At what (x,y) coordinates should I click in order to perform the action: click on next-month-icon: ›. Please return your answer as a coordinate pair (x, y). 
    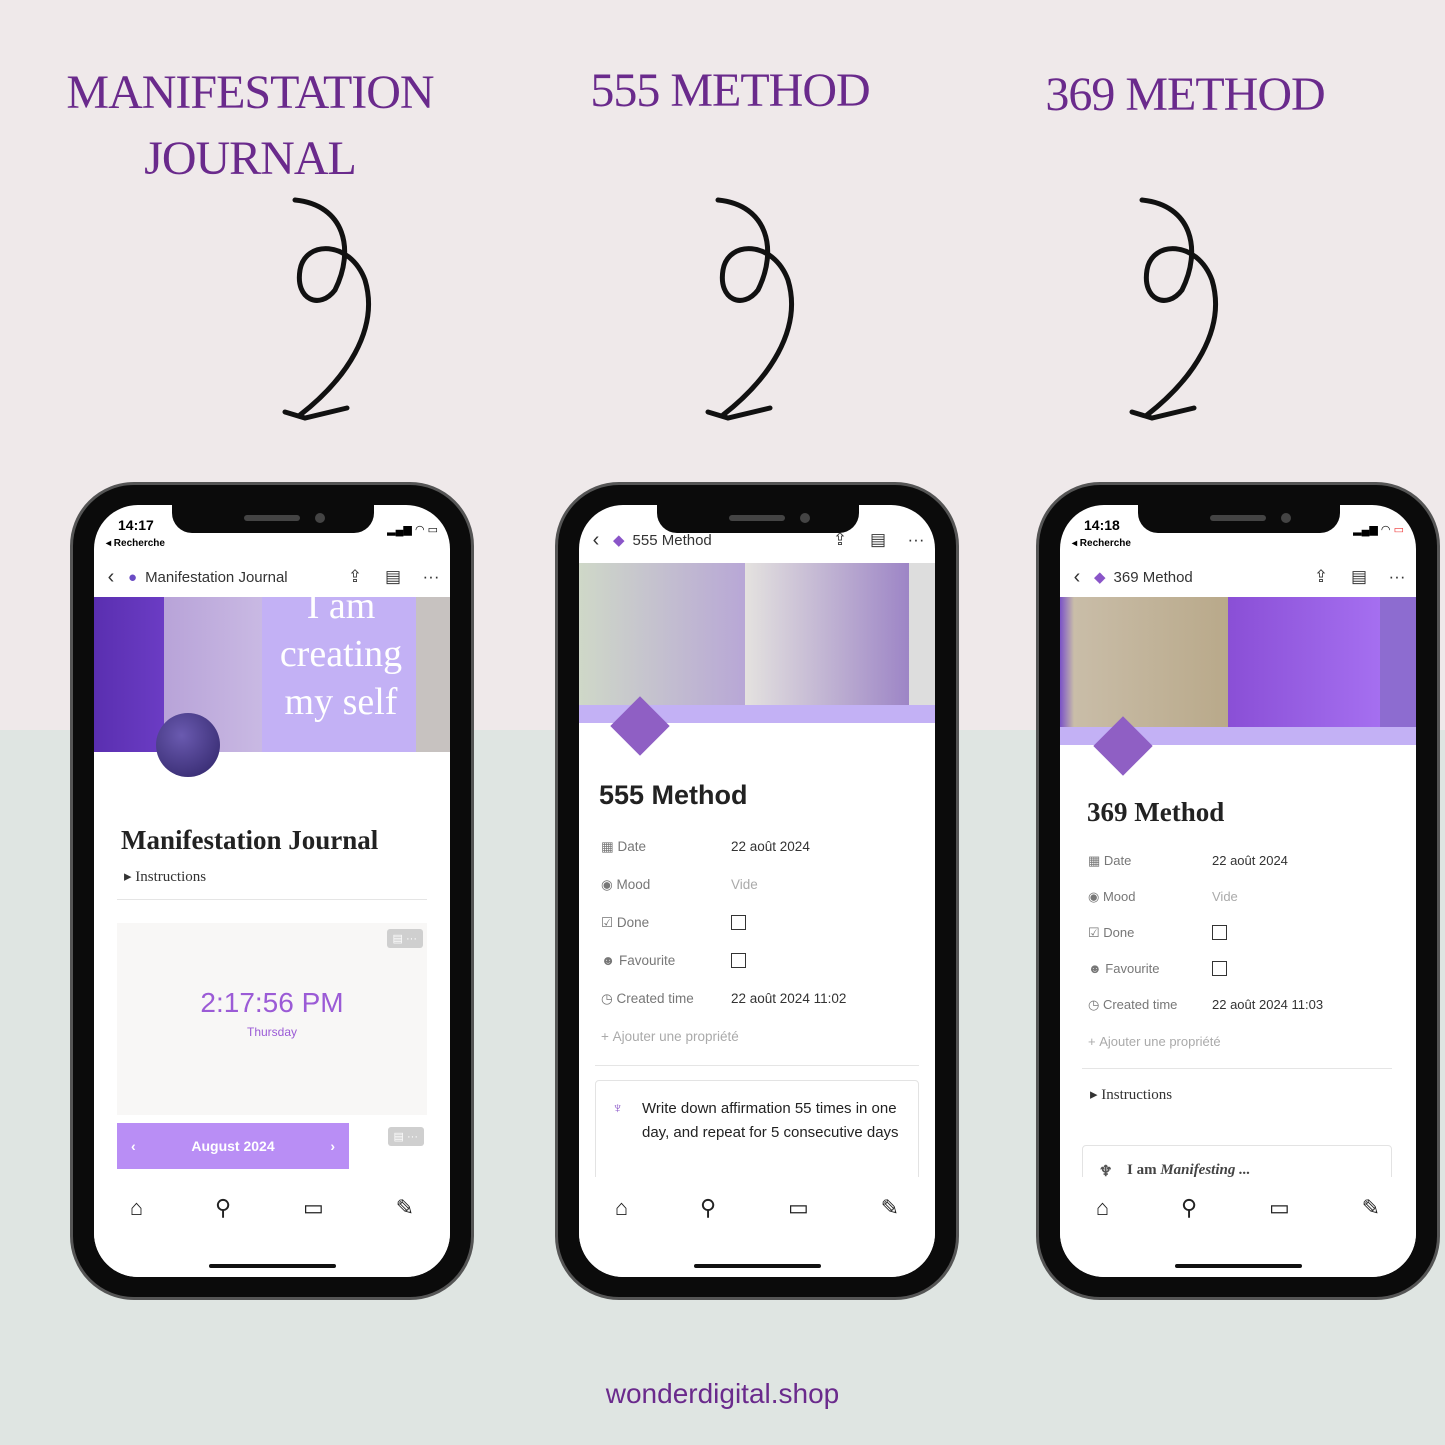
    Looking at the image, I should click on (332, 1146).